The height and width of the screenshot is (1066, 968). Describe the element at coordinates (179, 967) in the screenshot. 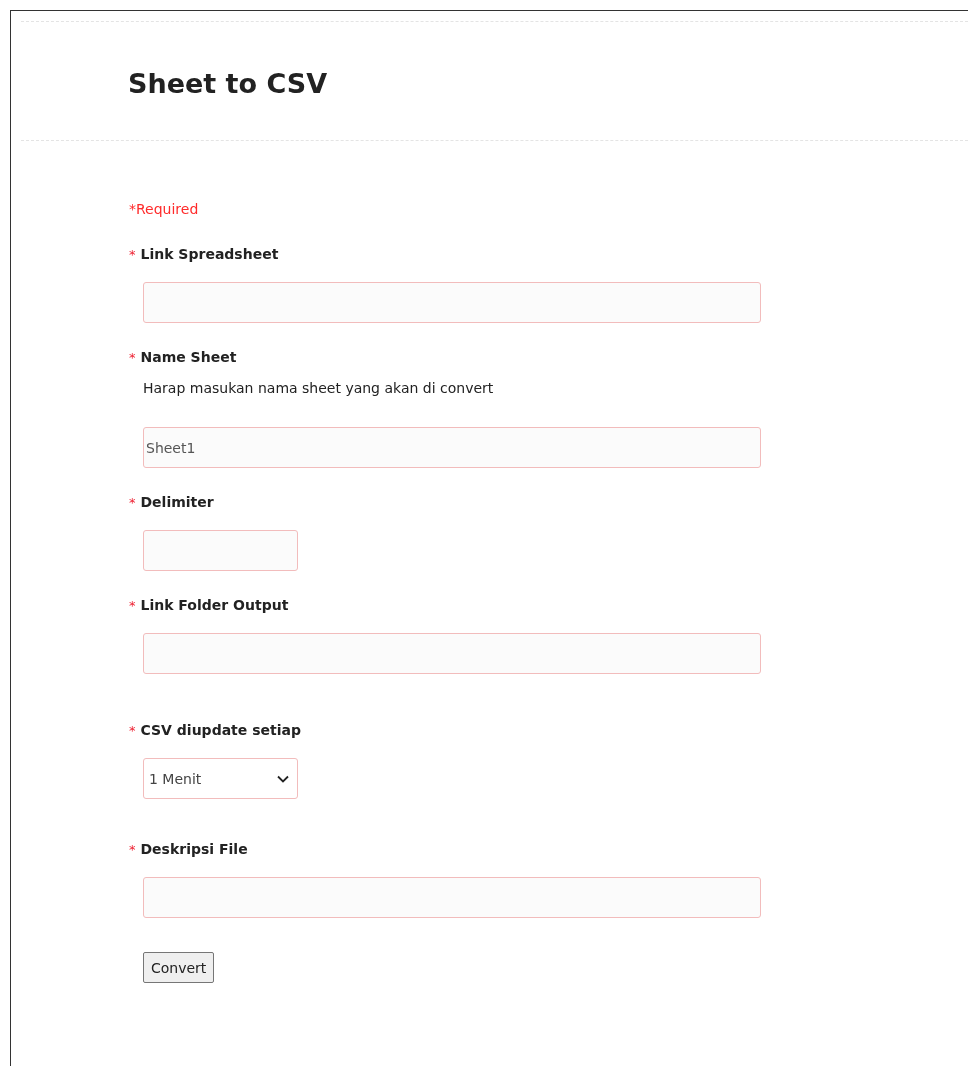

I see `convert-button: Convert` at that location.